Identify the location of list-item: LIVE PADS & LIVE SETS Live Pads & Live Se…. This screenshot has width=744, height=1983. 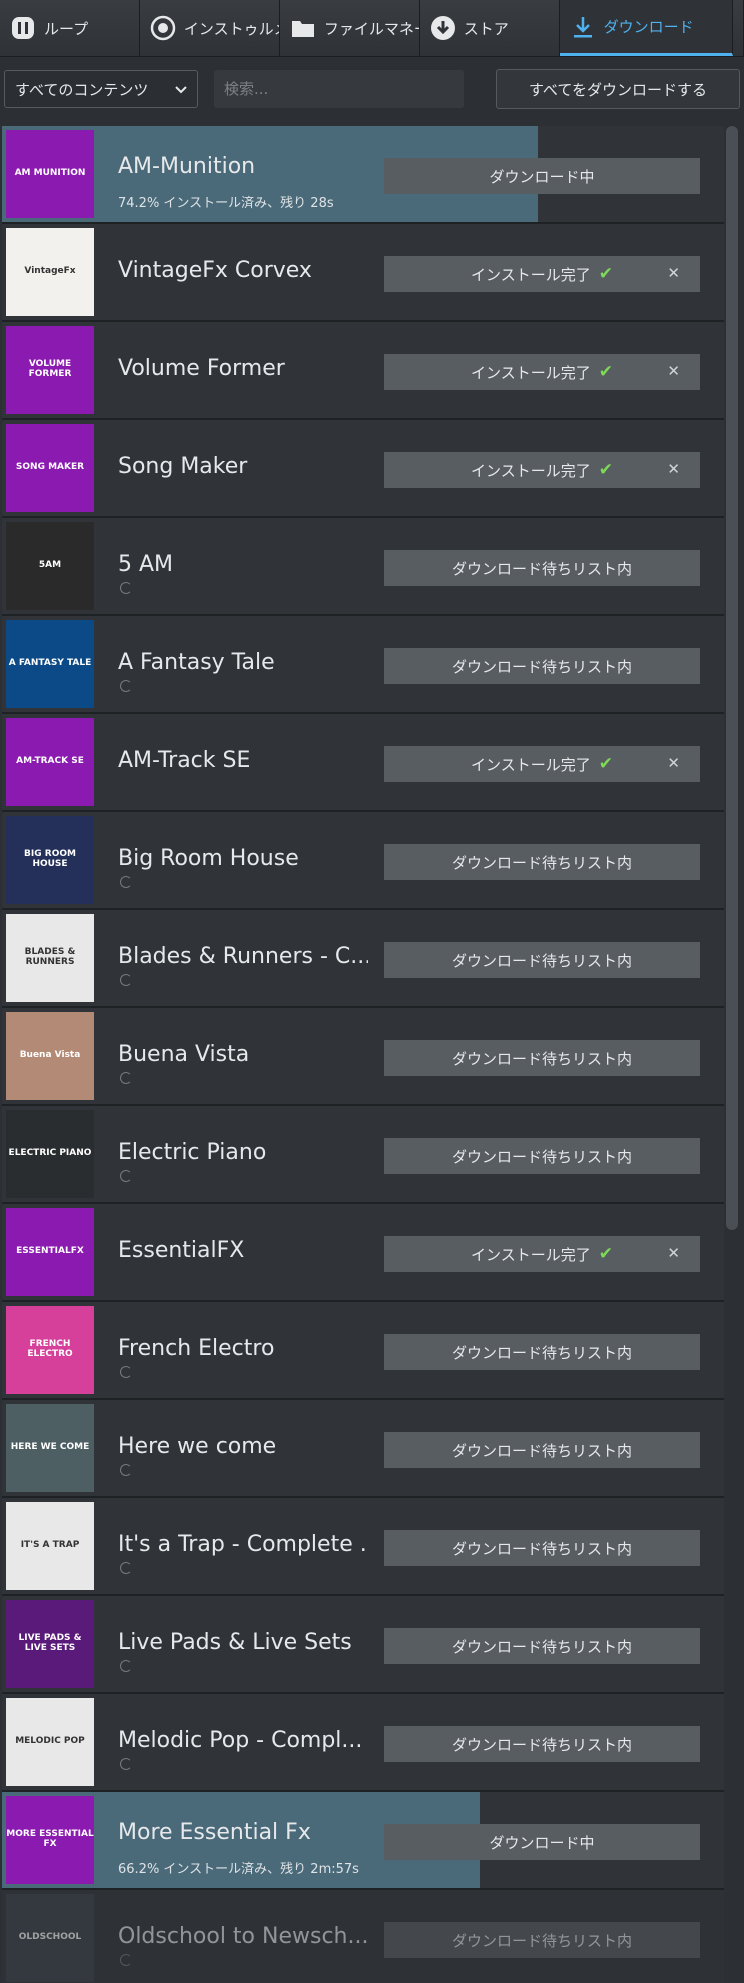
(363, 1645).